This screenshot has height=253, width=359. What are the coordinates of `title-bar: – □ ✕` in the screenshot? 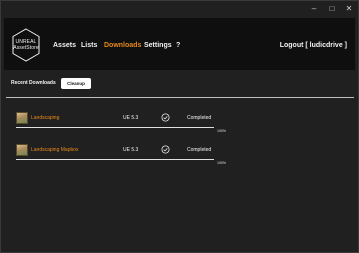 It's located at (179, 9).